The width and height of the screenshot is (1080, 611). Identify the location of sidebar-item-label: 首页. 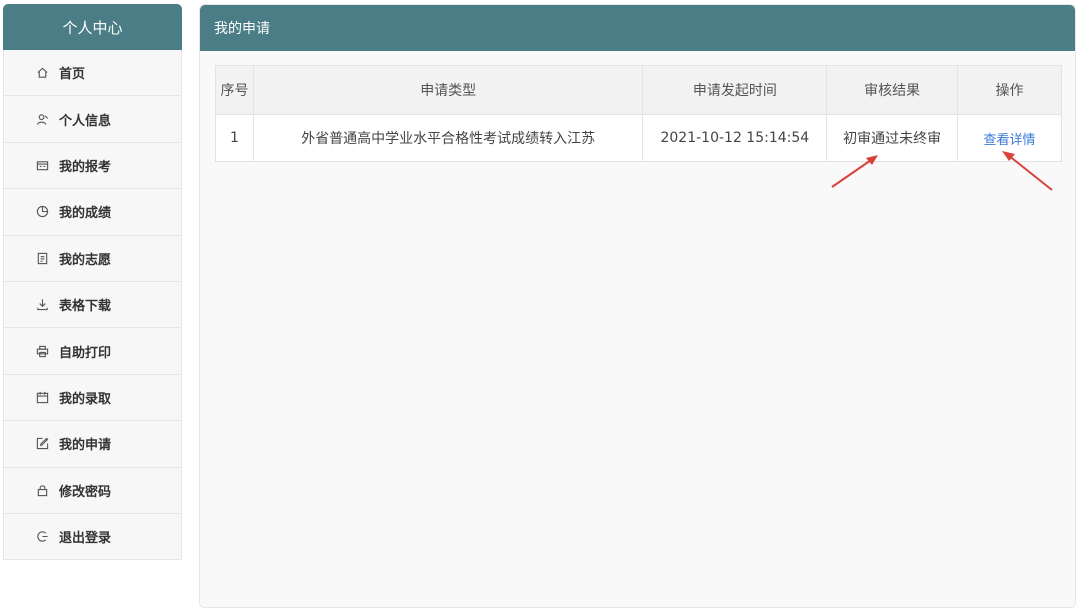
(72, 75).